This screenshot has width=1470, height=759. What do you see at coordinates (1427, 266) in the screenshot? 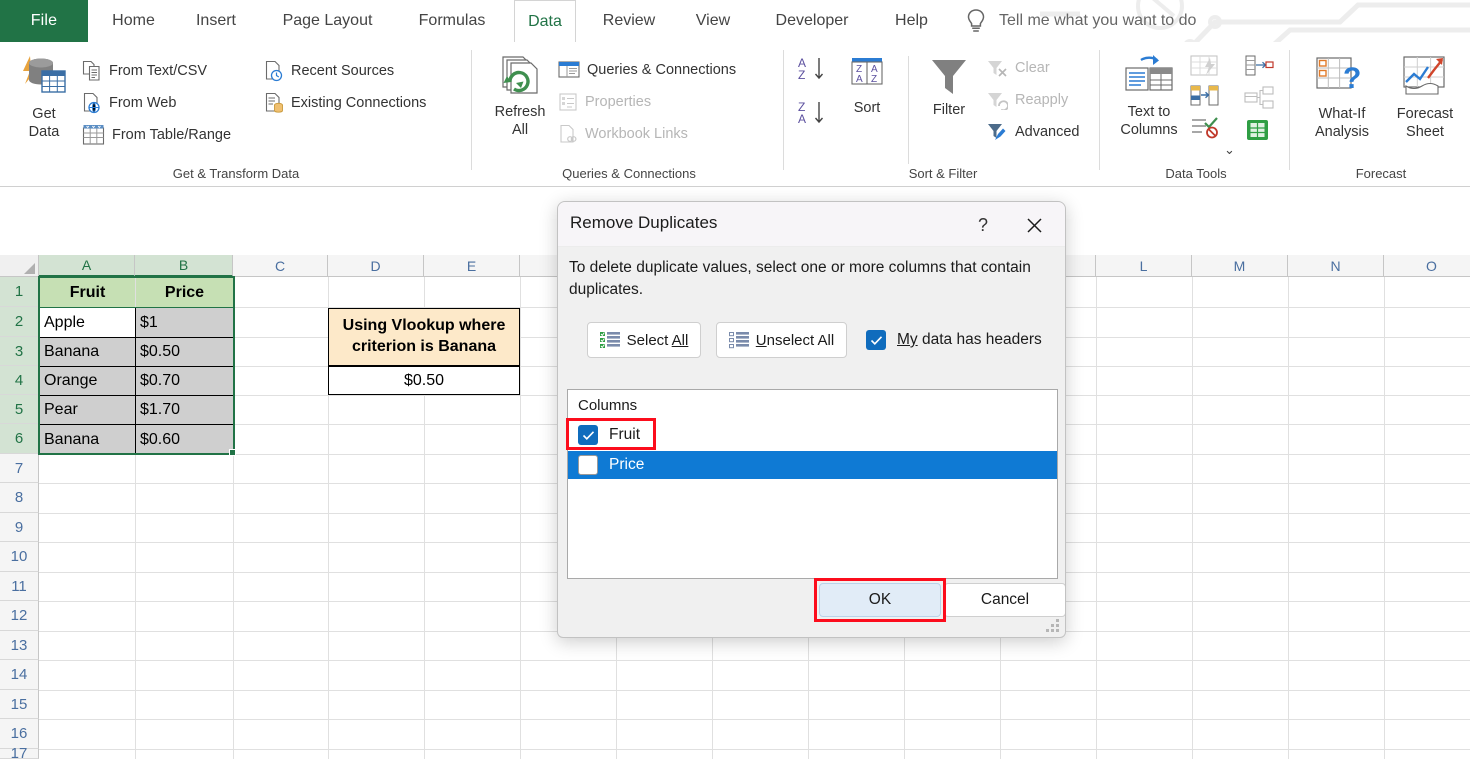
I see `column-header-O: O` at bounding box center [1427, 266].